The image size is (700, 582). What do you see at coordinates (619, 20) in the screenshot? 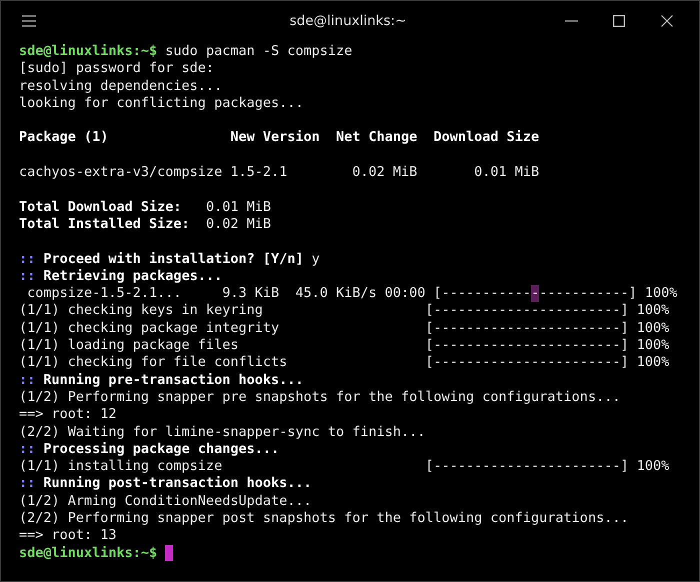
I see `maximize-icon` at bounding box center [619, 20].